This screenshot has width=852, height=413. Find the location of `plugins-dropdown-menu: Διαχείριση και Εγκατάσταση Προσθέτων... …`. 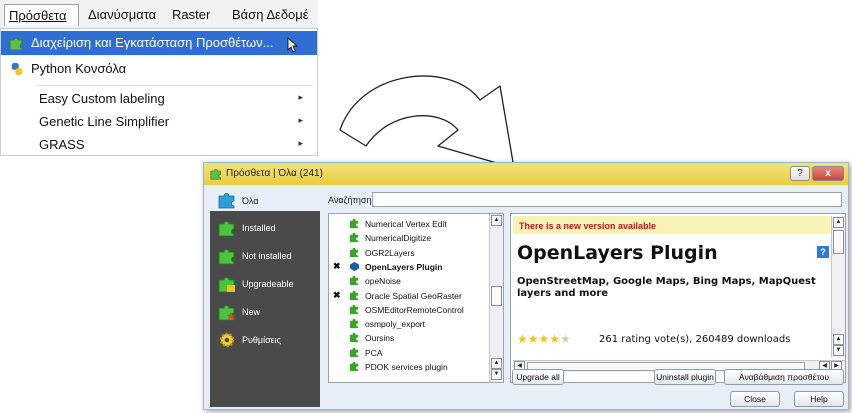

plugins-dropdown-menu: Διαχείριση και Εγκατάσταση Προσθέτων... … is located at coordinates (159, 92).